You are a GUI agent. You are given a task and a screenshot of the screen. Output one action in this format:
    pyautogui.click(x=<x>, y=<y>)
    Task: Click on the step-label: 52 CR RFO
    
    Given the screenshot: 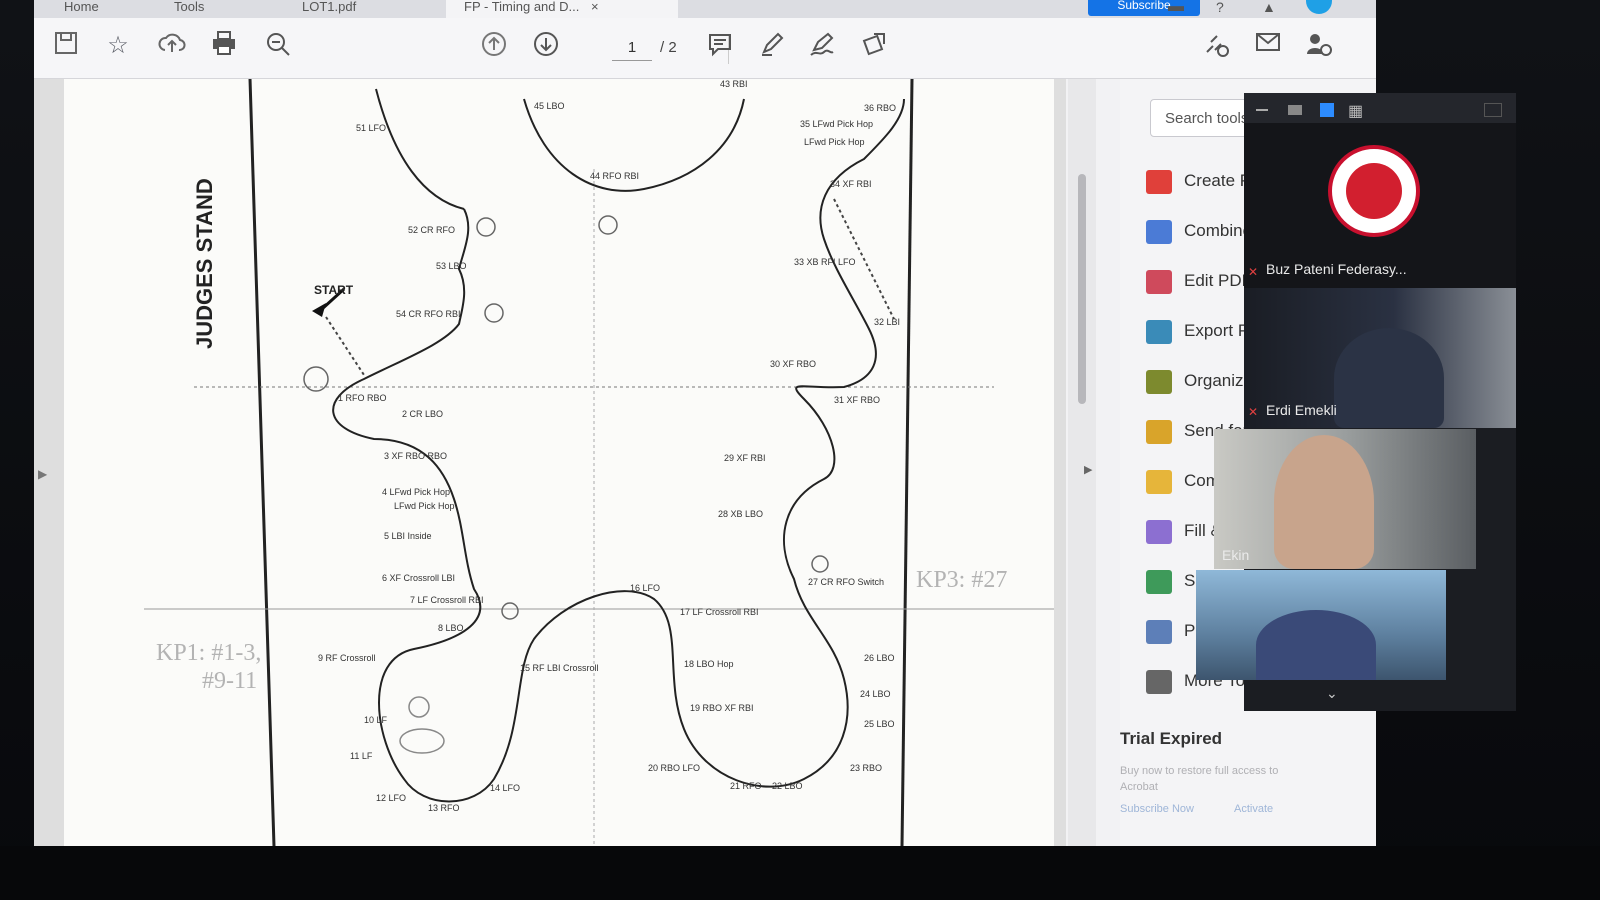 What is the action you would take?
    pyautogui.click(x=432, y=230)
    